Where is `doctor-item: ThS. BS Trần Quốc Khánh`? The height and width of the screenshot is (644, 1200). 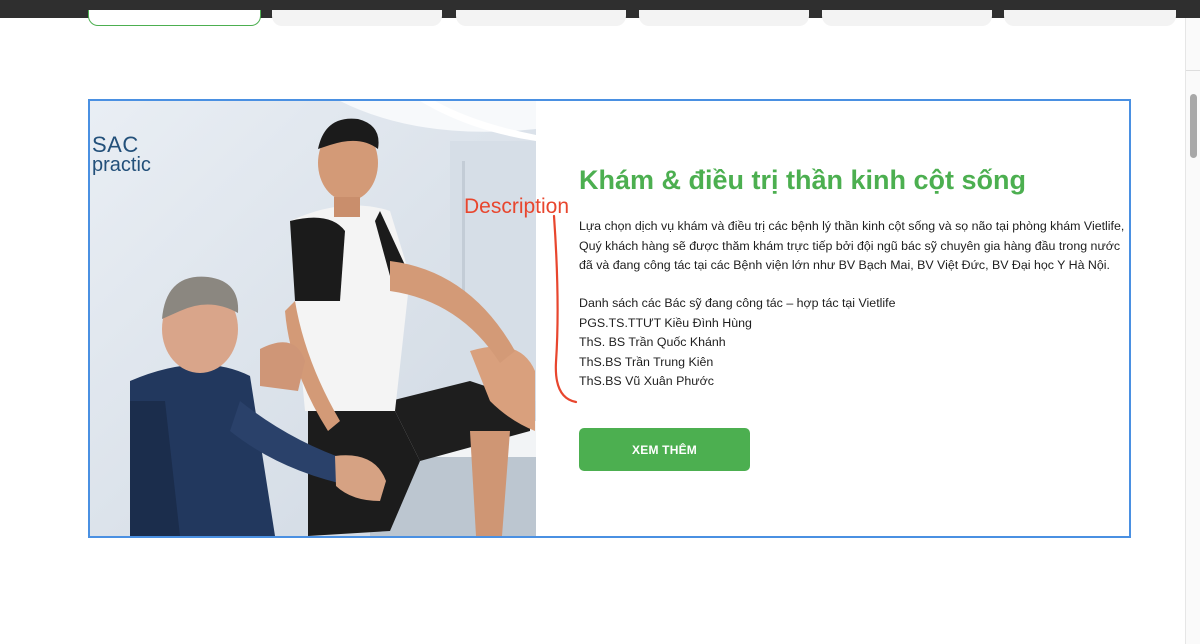 doctor-item: ThS. BS Trần Quốc Khánh is located at coordinates (652, 342).